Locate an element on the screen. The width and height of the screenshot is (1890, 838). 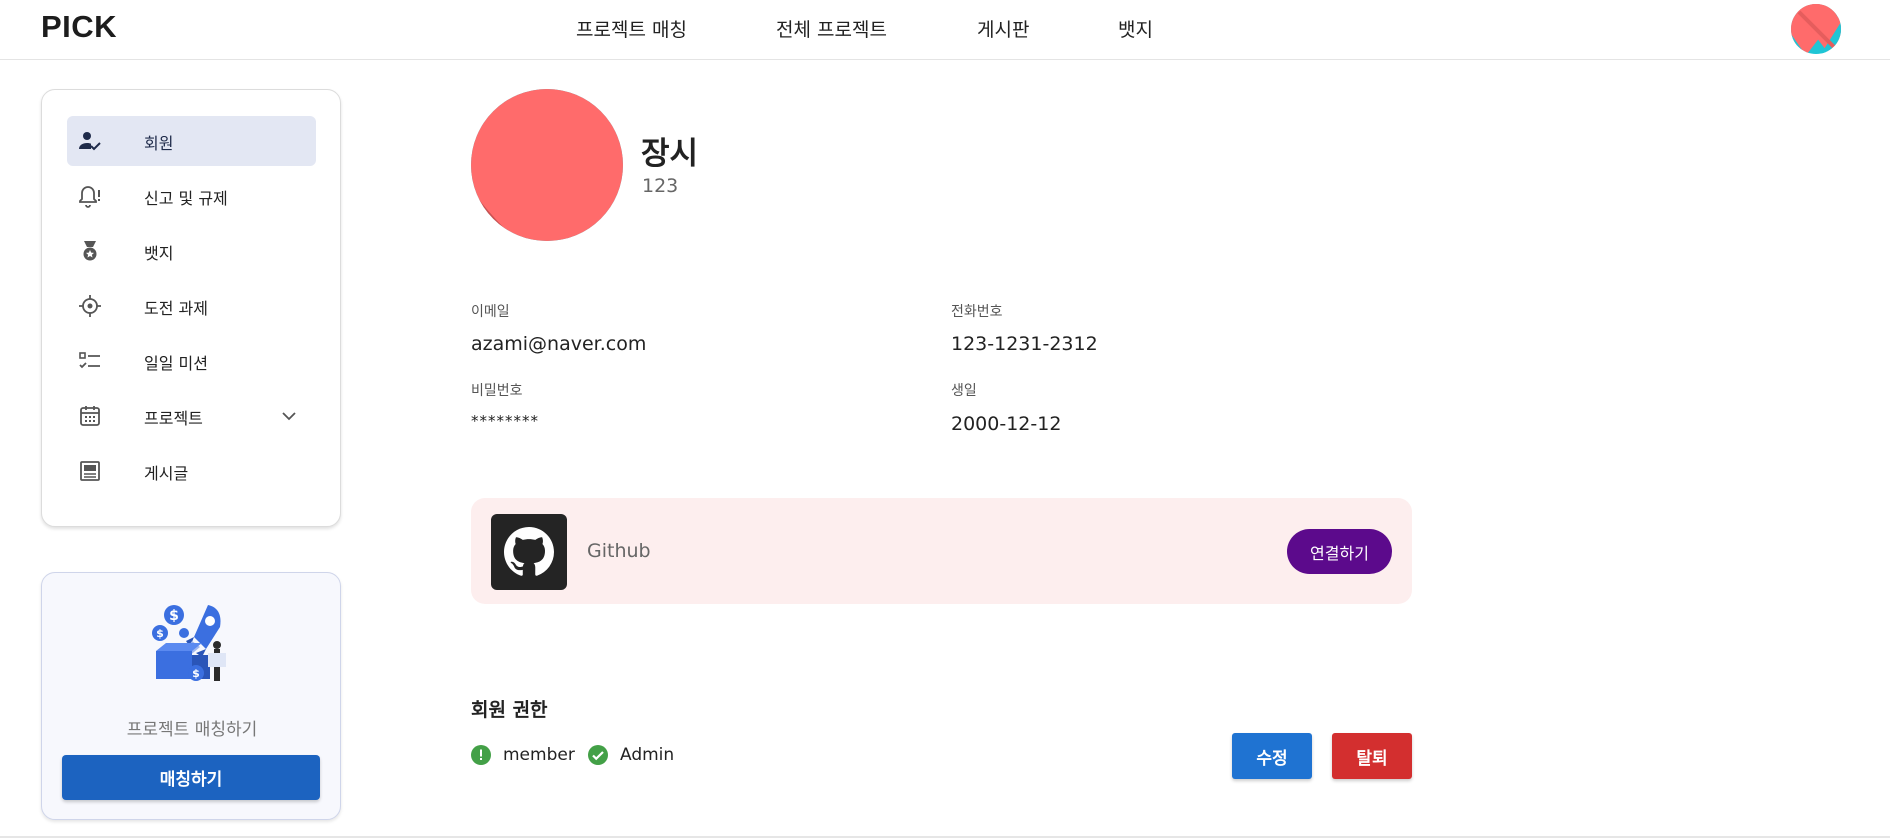
role-member: member is located at coordinates (523, 755).